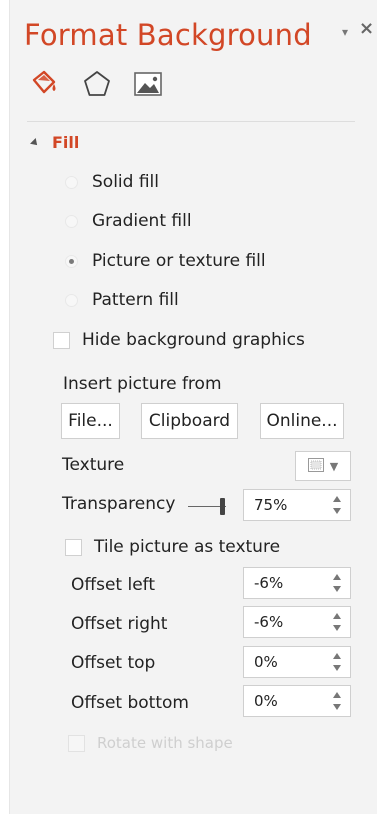 Image resolution: width=377 pixels, height=814 pixels. What do you see at coordinates (297, 701) in the screenshot?
I see `offset-bottom-spinner: 0%` at bounding box center [297, 701].